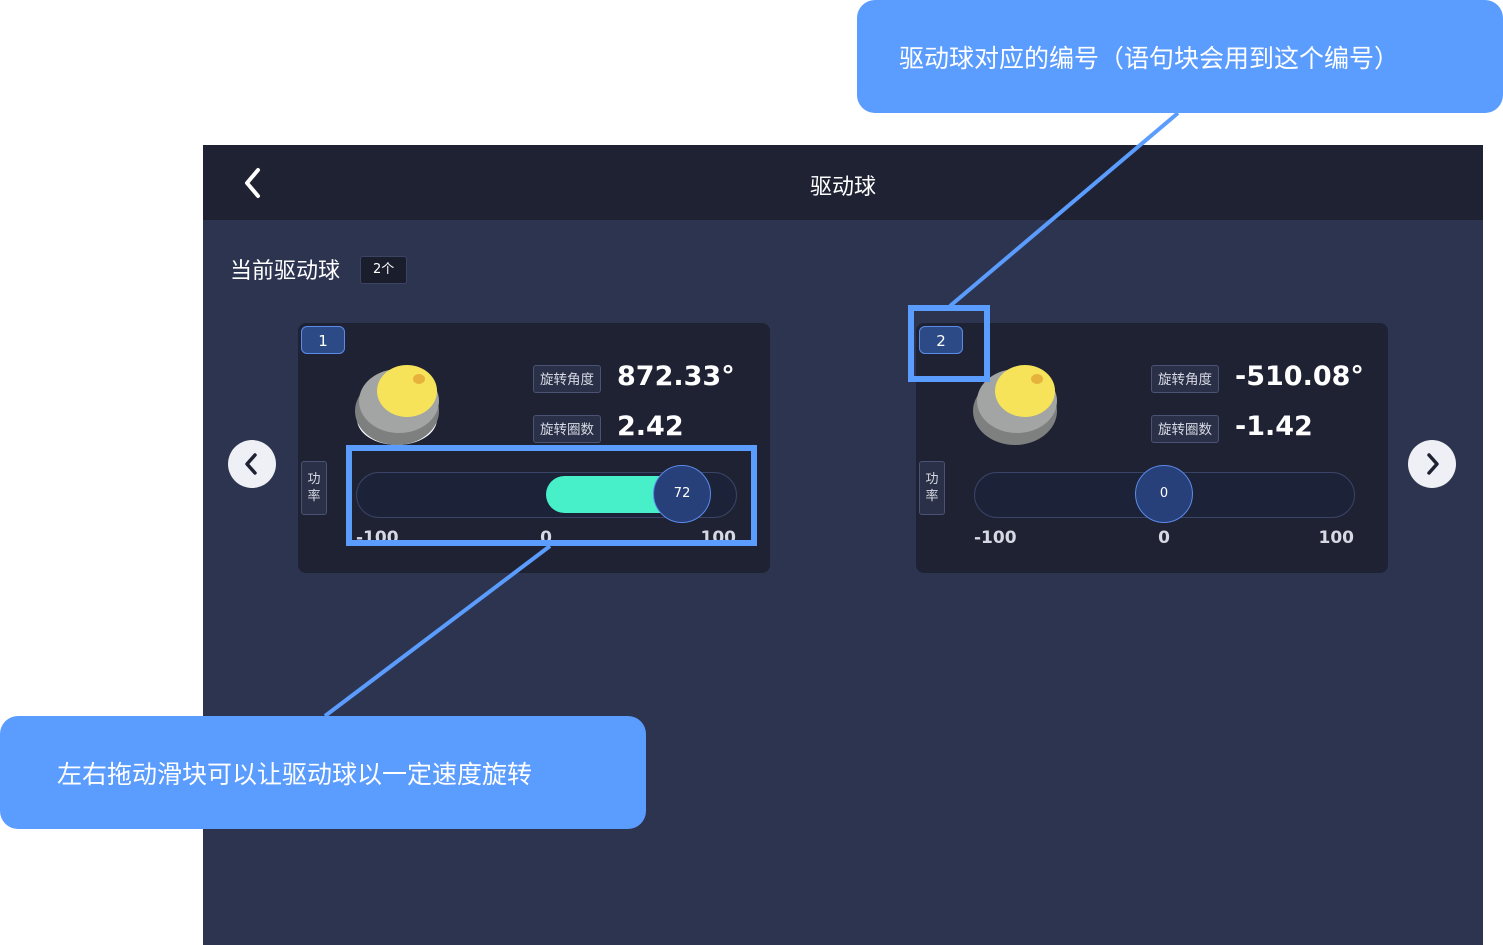 The width and height of the screenshot is (1503, 945). I want to click on slider-annotation-callout: 左右拖动滑块可以让驱动球以一定速度旋转, so click(323, 772).